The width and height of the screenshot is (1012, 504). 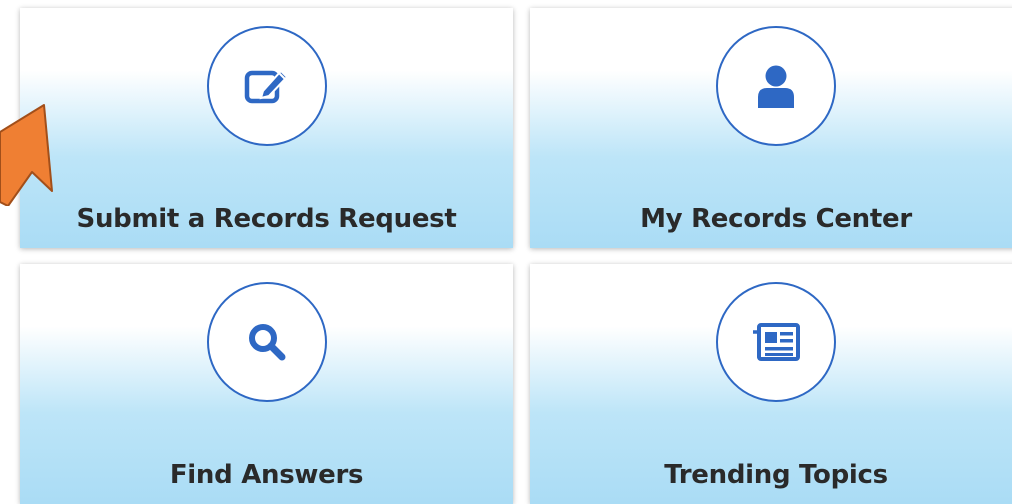 I want to click on tile-label: Trending Topics, so click(x=776, y=475).